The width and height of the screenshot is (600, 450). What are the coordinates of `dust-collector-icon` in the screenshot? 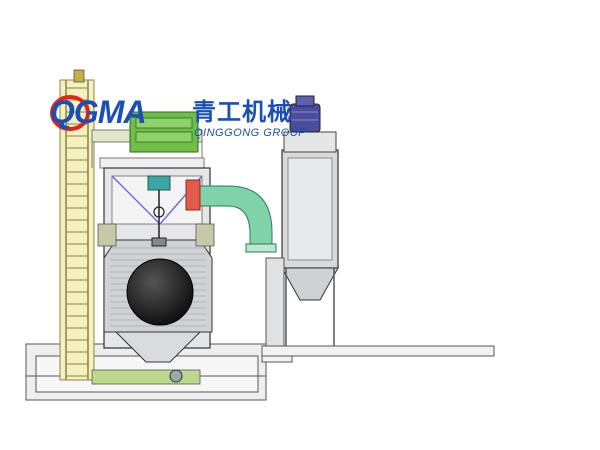 It's located at (302, 239).